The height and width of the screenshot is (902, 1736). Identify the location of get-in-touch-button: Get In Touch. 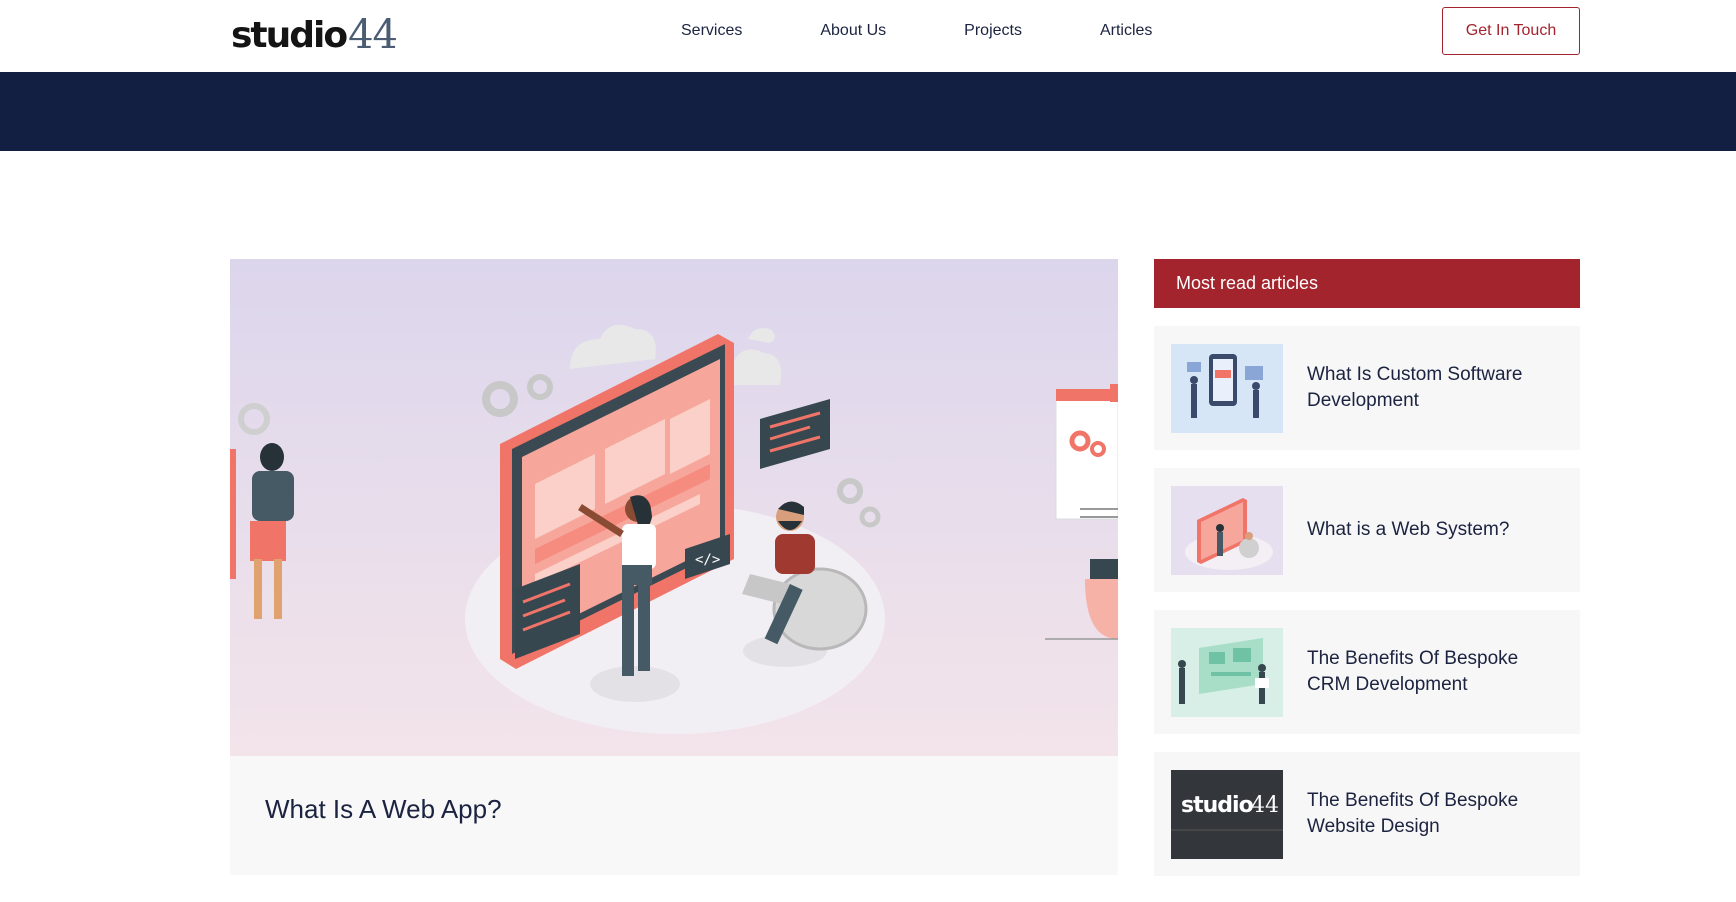
(1511, 31).